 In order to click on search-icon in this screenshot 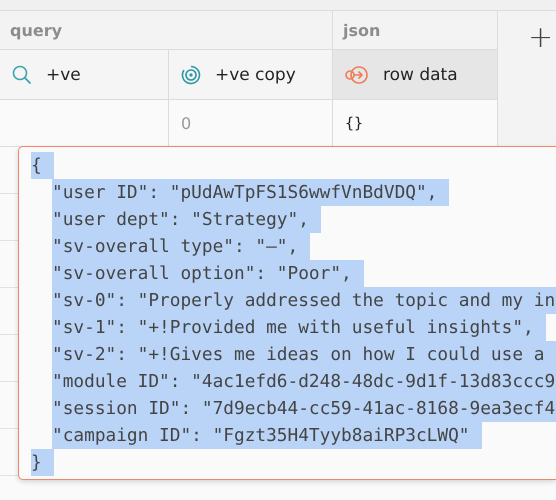, I will do `click(22, 74)`.